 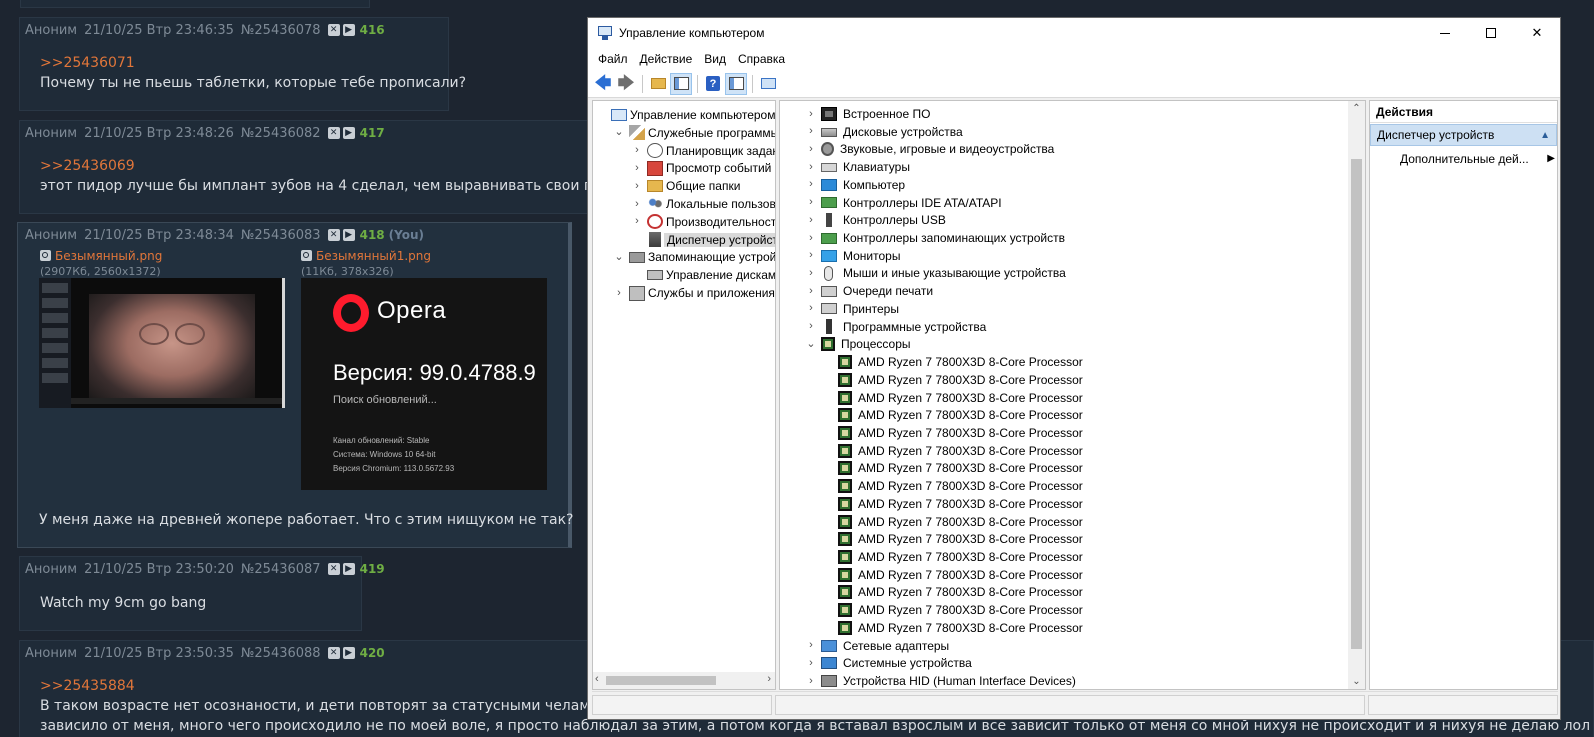 I want to click on device-category: › Дисковые устройства, so click(x=884, y=132).